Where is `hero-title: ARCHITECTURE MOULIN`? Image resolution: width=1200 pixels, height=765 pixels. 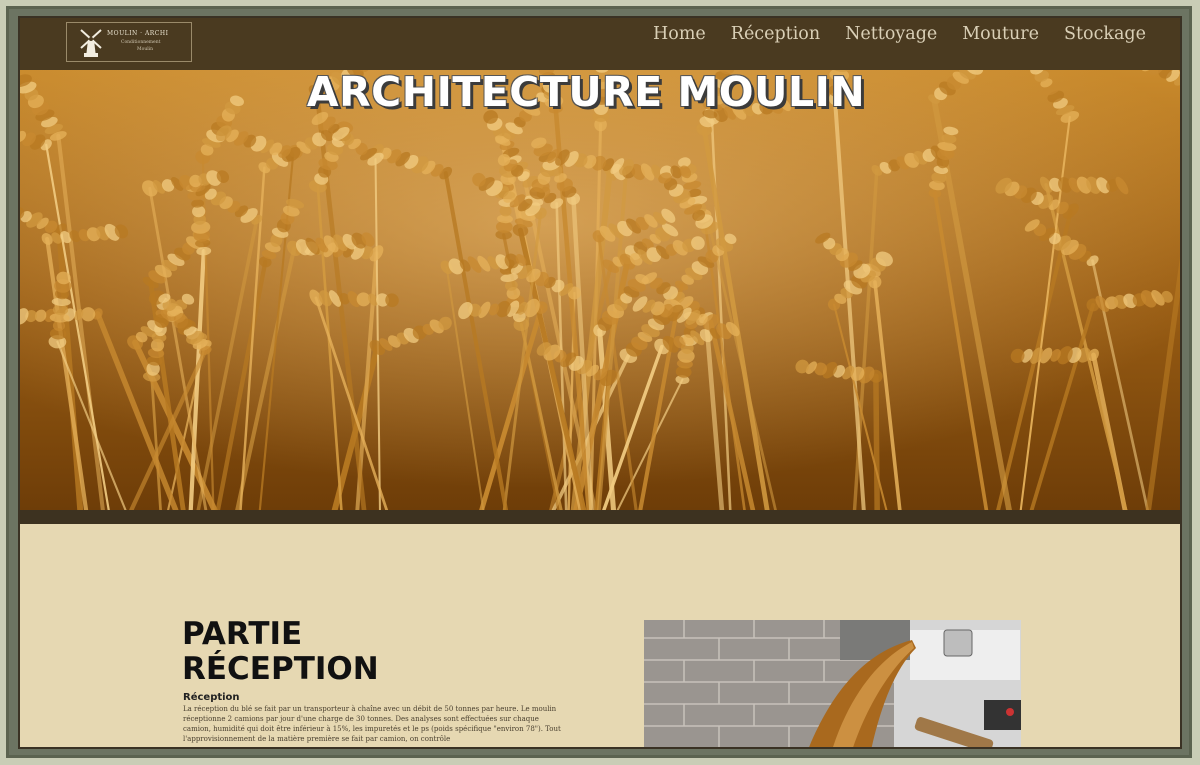 hero-title: ARCHITECTURE MOULIN is located at coordinates (586, 93).